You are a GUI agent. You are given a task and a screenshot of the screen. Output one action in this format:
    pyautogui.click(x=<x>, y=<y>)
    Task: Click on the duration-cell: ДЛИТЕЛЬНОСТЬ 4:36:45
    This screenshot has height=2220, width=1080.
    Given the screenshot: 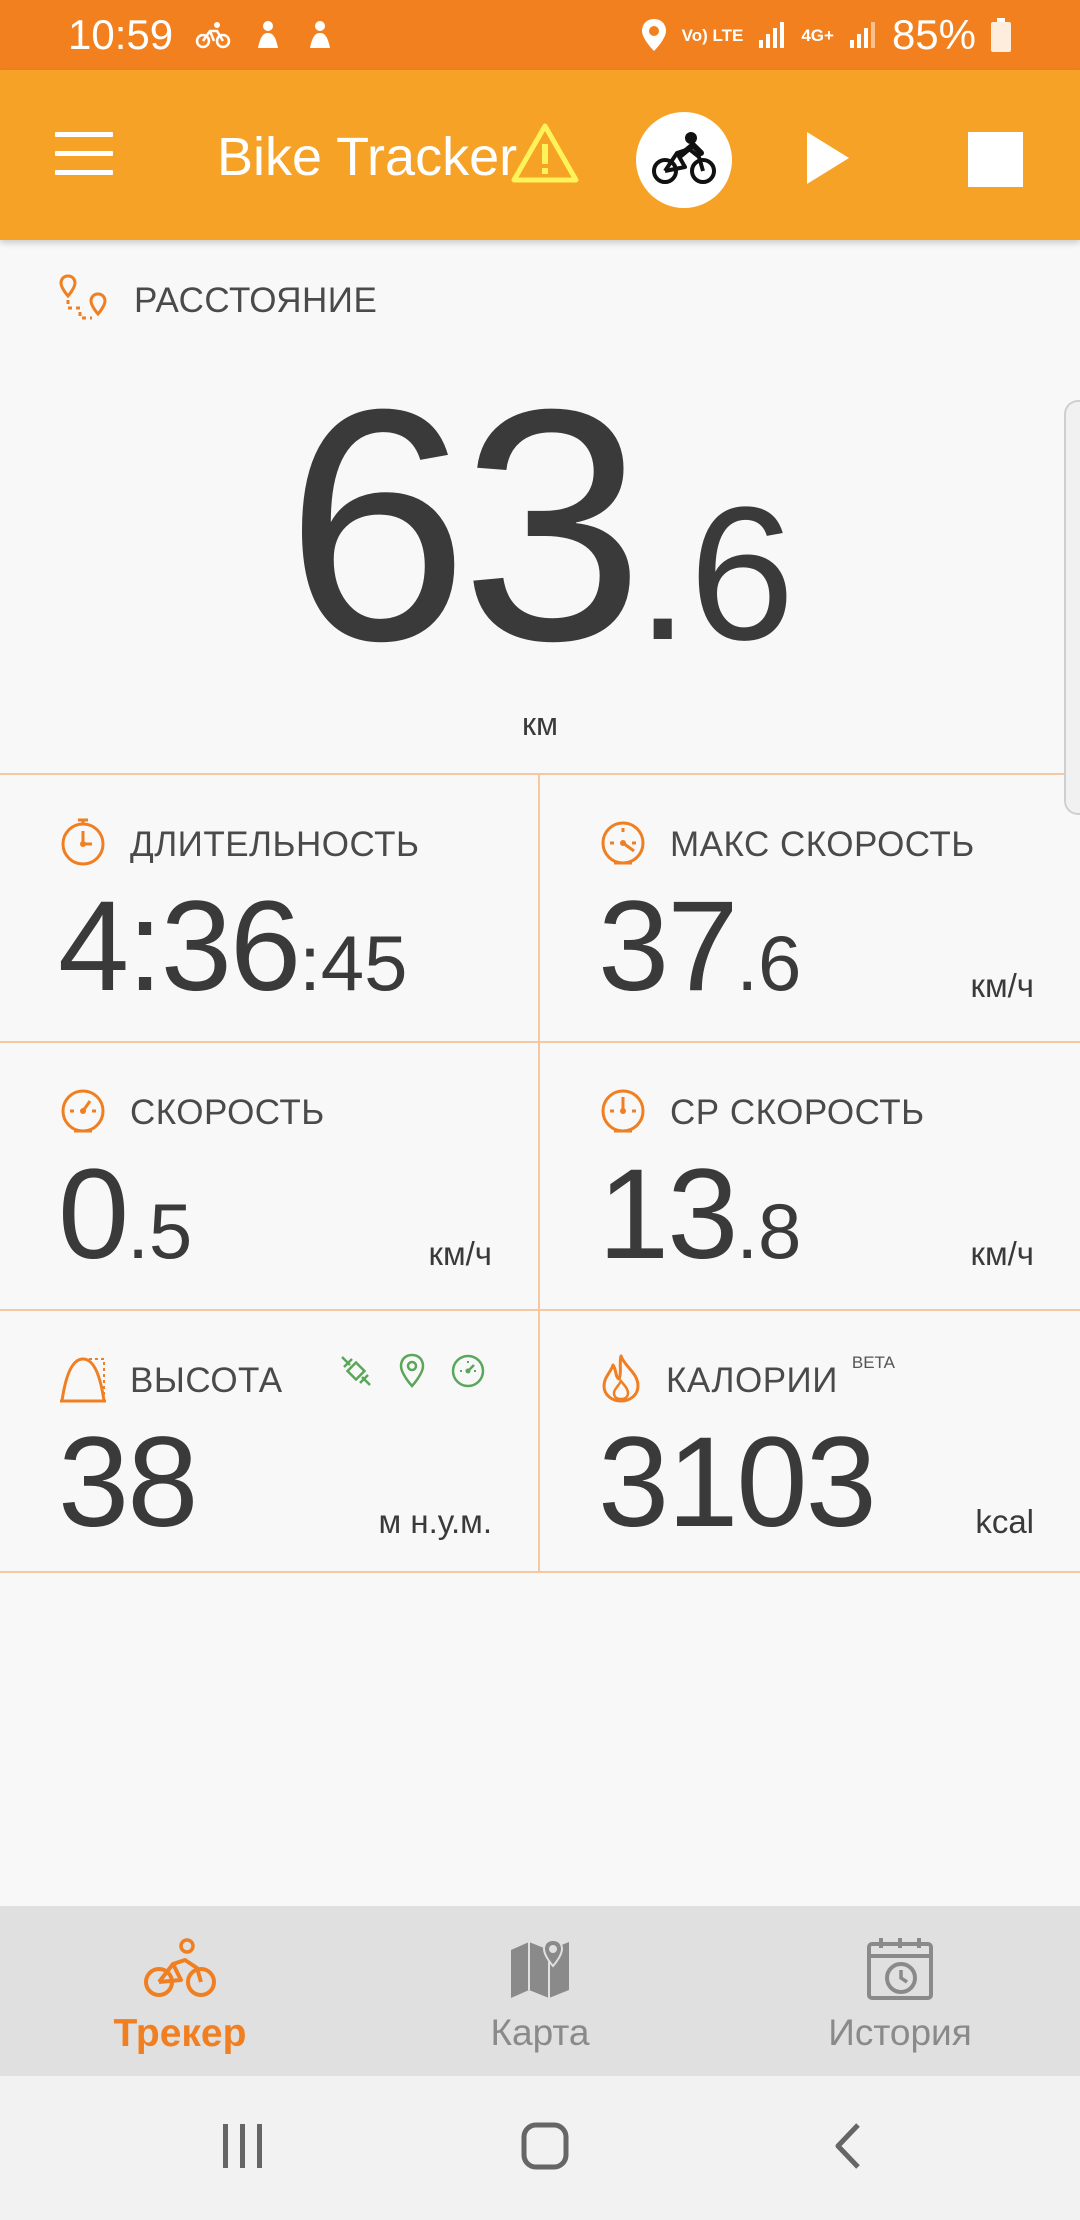 What is the action you would take?
    pyautogui.click(x=270, y=909)
    